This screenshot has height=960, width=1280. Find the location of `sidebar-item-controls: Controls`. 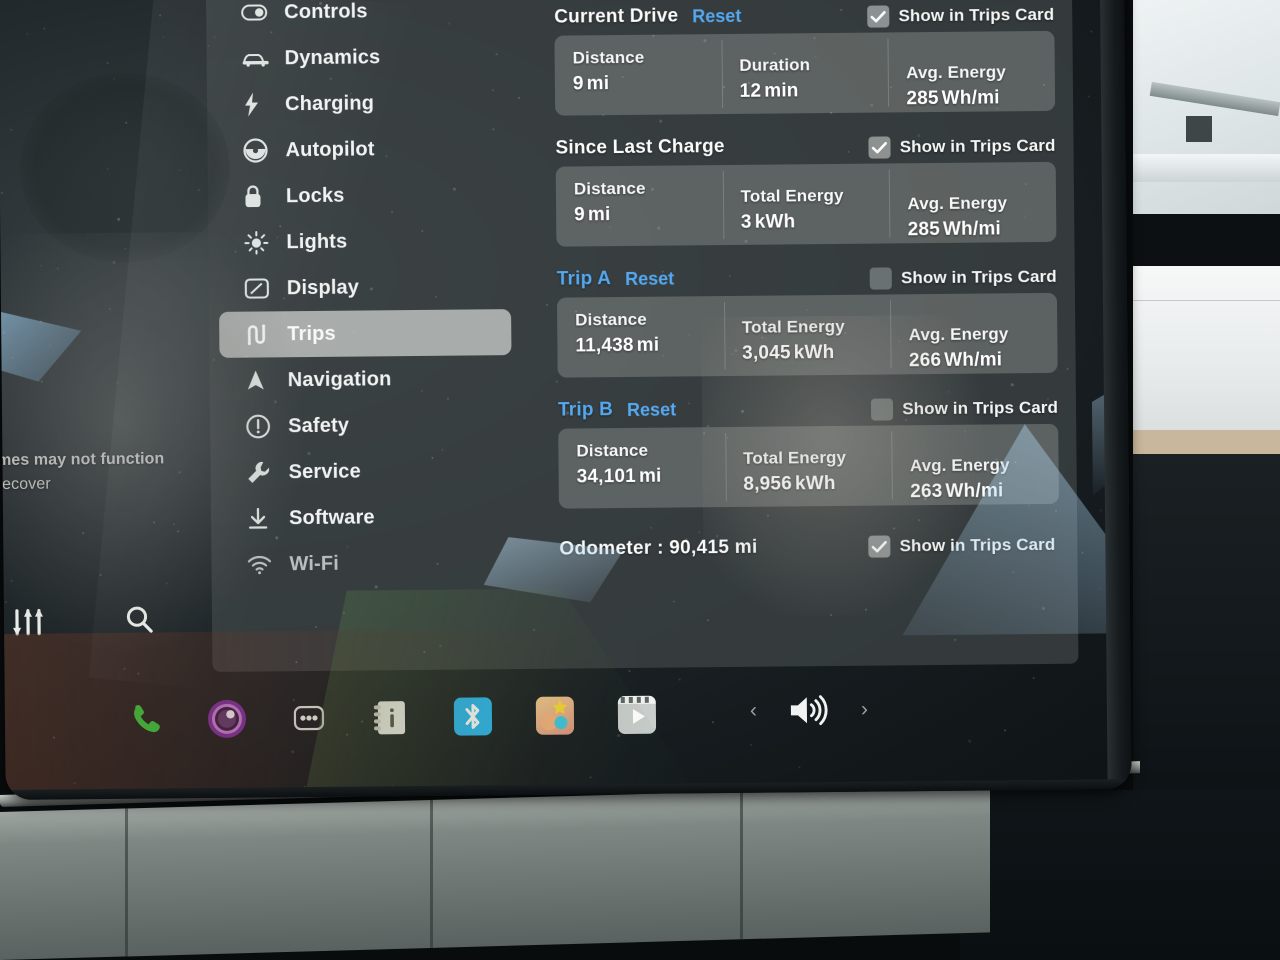

sidebar-item-controls: Controls is located at coordinates (362, 18).